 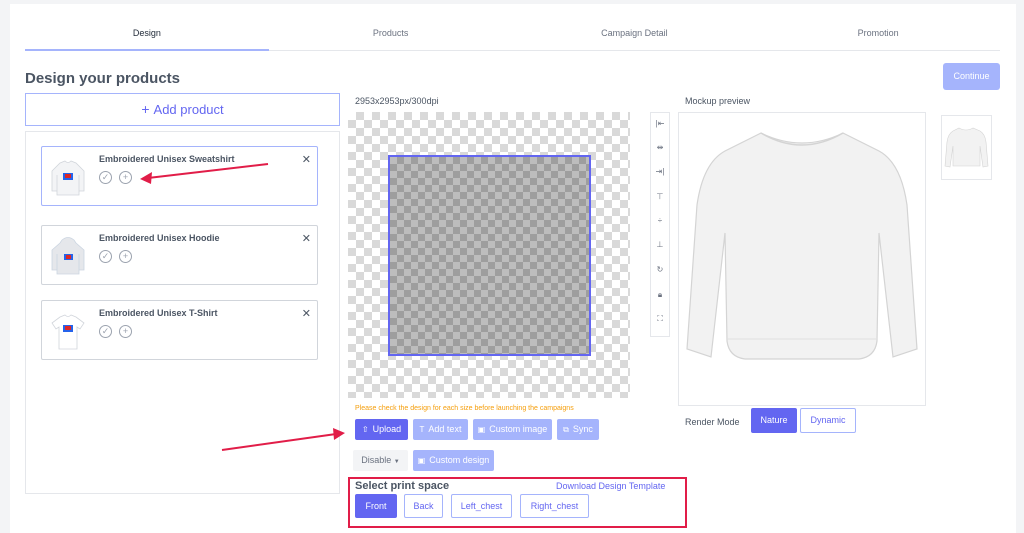 I want to click on product-name: Embroidered Unisex T-Shirt, so click(x=158, y=313).